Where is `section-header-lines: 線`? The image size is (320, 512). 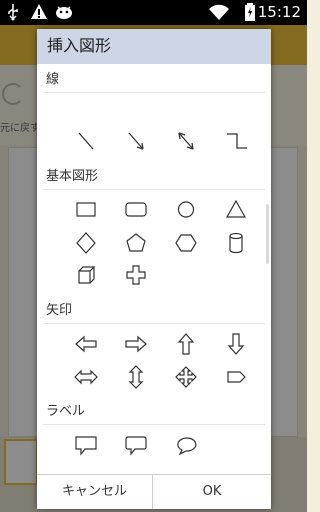
section-header-lines: 線 is located at coordinates (53, 79).